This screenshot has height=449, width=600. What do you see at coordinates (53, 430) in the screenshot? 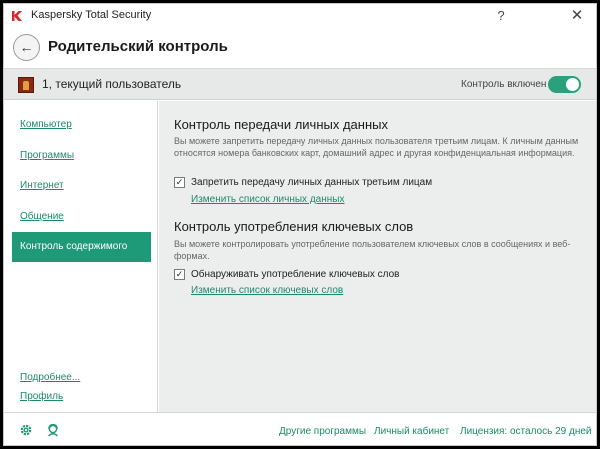
I see `support-icon` at bounding box center [53, 430].